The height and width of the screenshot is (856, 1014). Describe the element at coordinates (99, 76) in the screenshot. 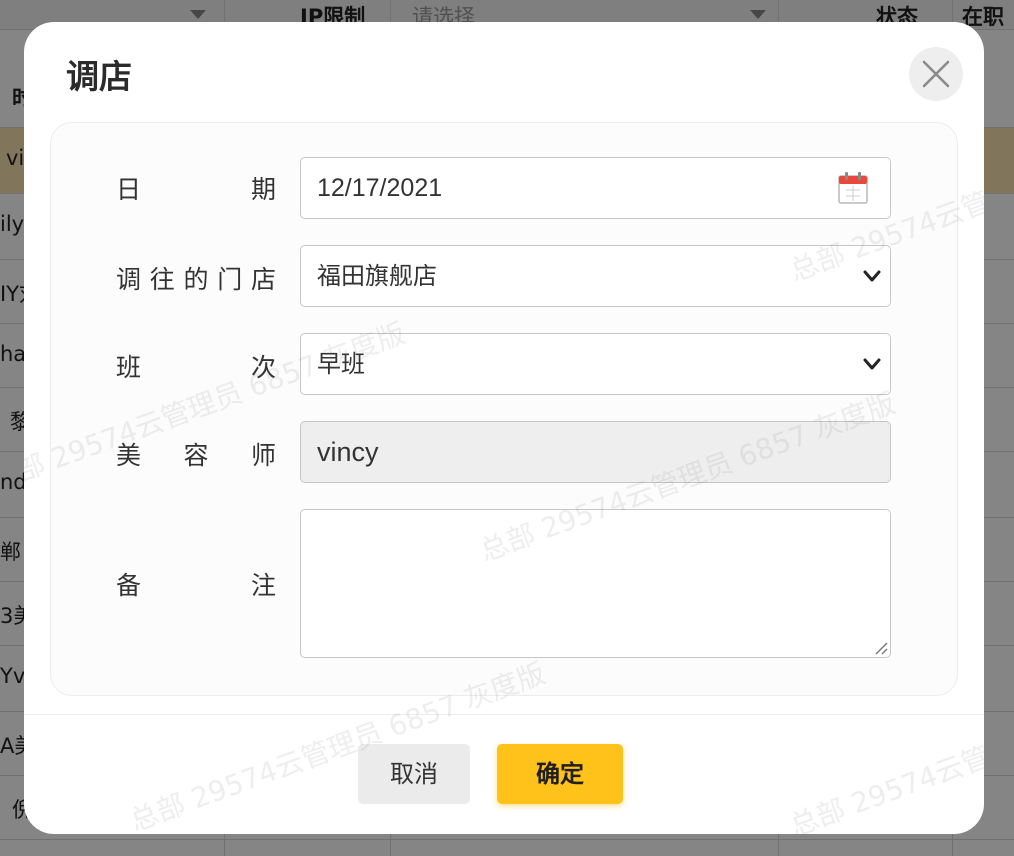

I see `dialog-title: 调店` at that location.